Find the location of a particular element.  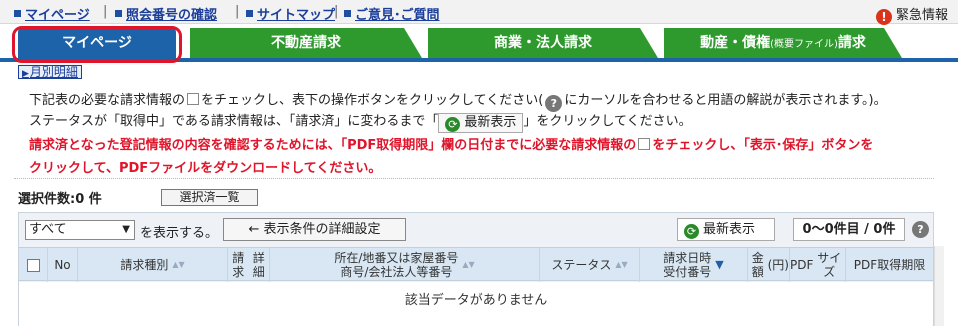

detail-conditions-button: ← 表示条件の詳細設定 is located at coordinates (314, 229).